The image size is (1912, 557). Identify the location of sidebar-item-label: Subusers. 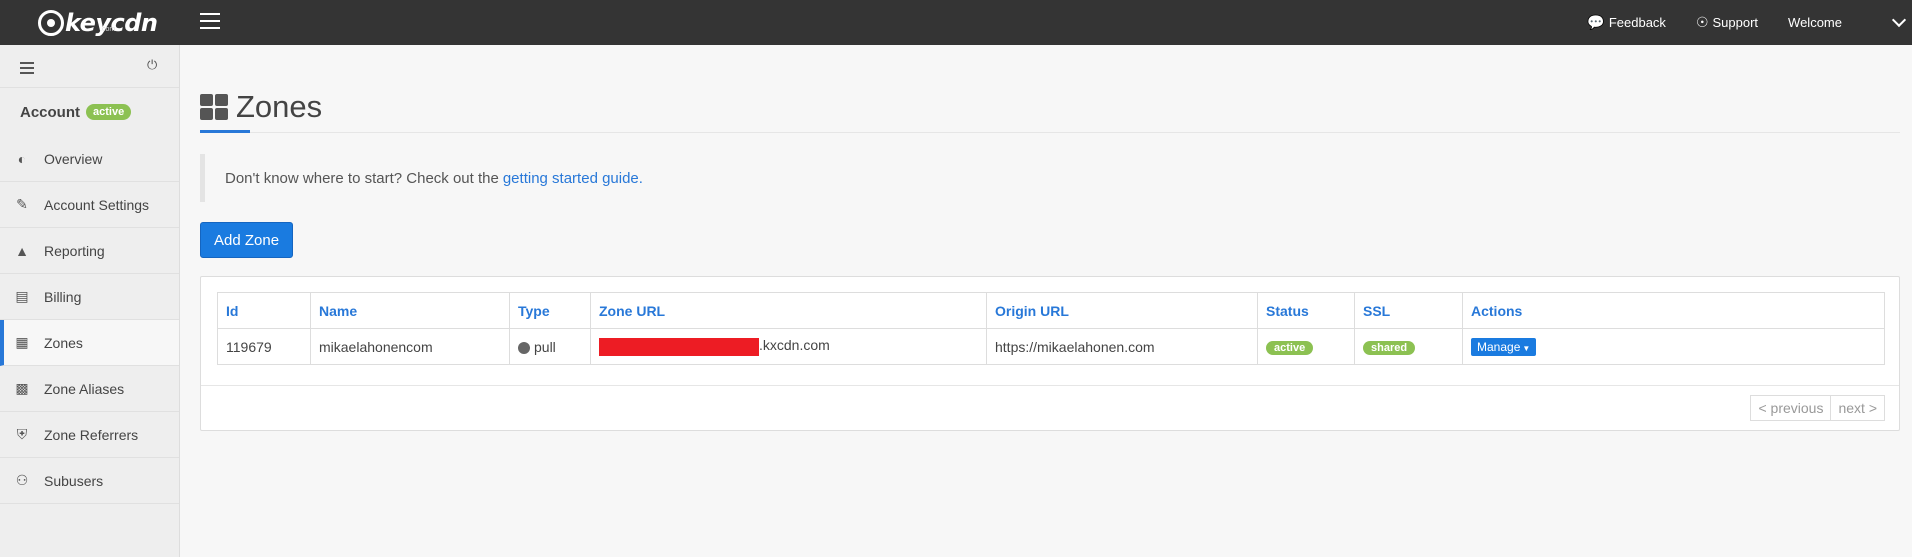
(74, 480).